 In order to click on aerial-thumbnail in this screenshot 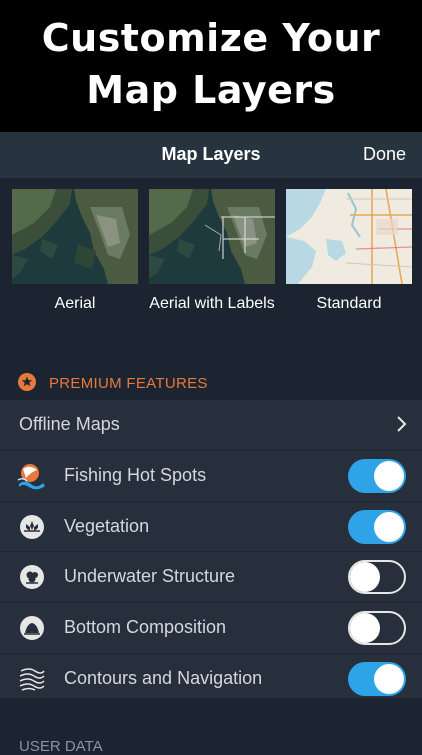, I will do `click(75, 236)`.